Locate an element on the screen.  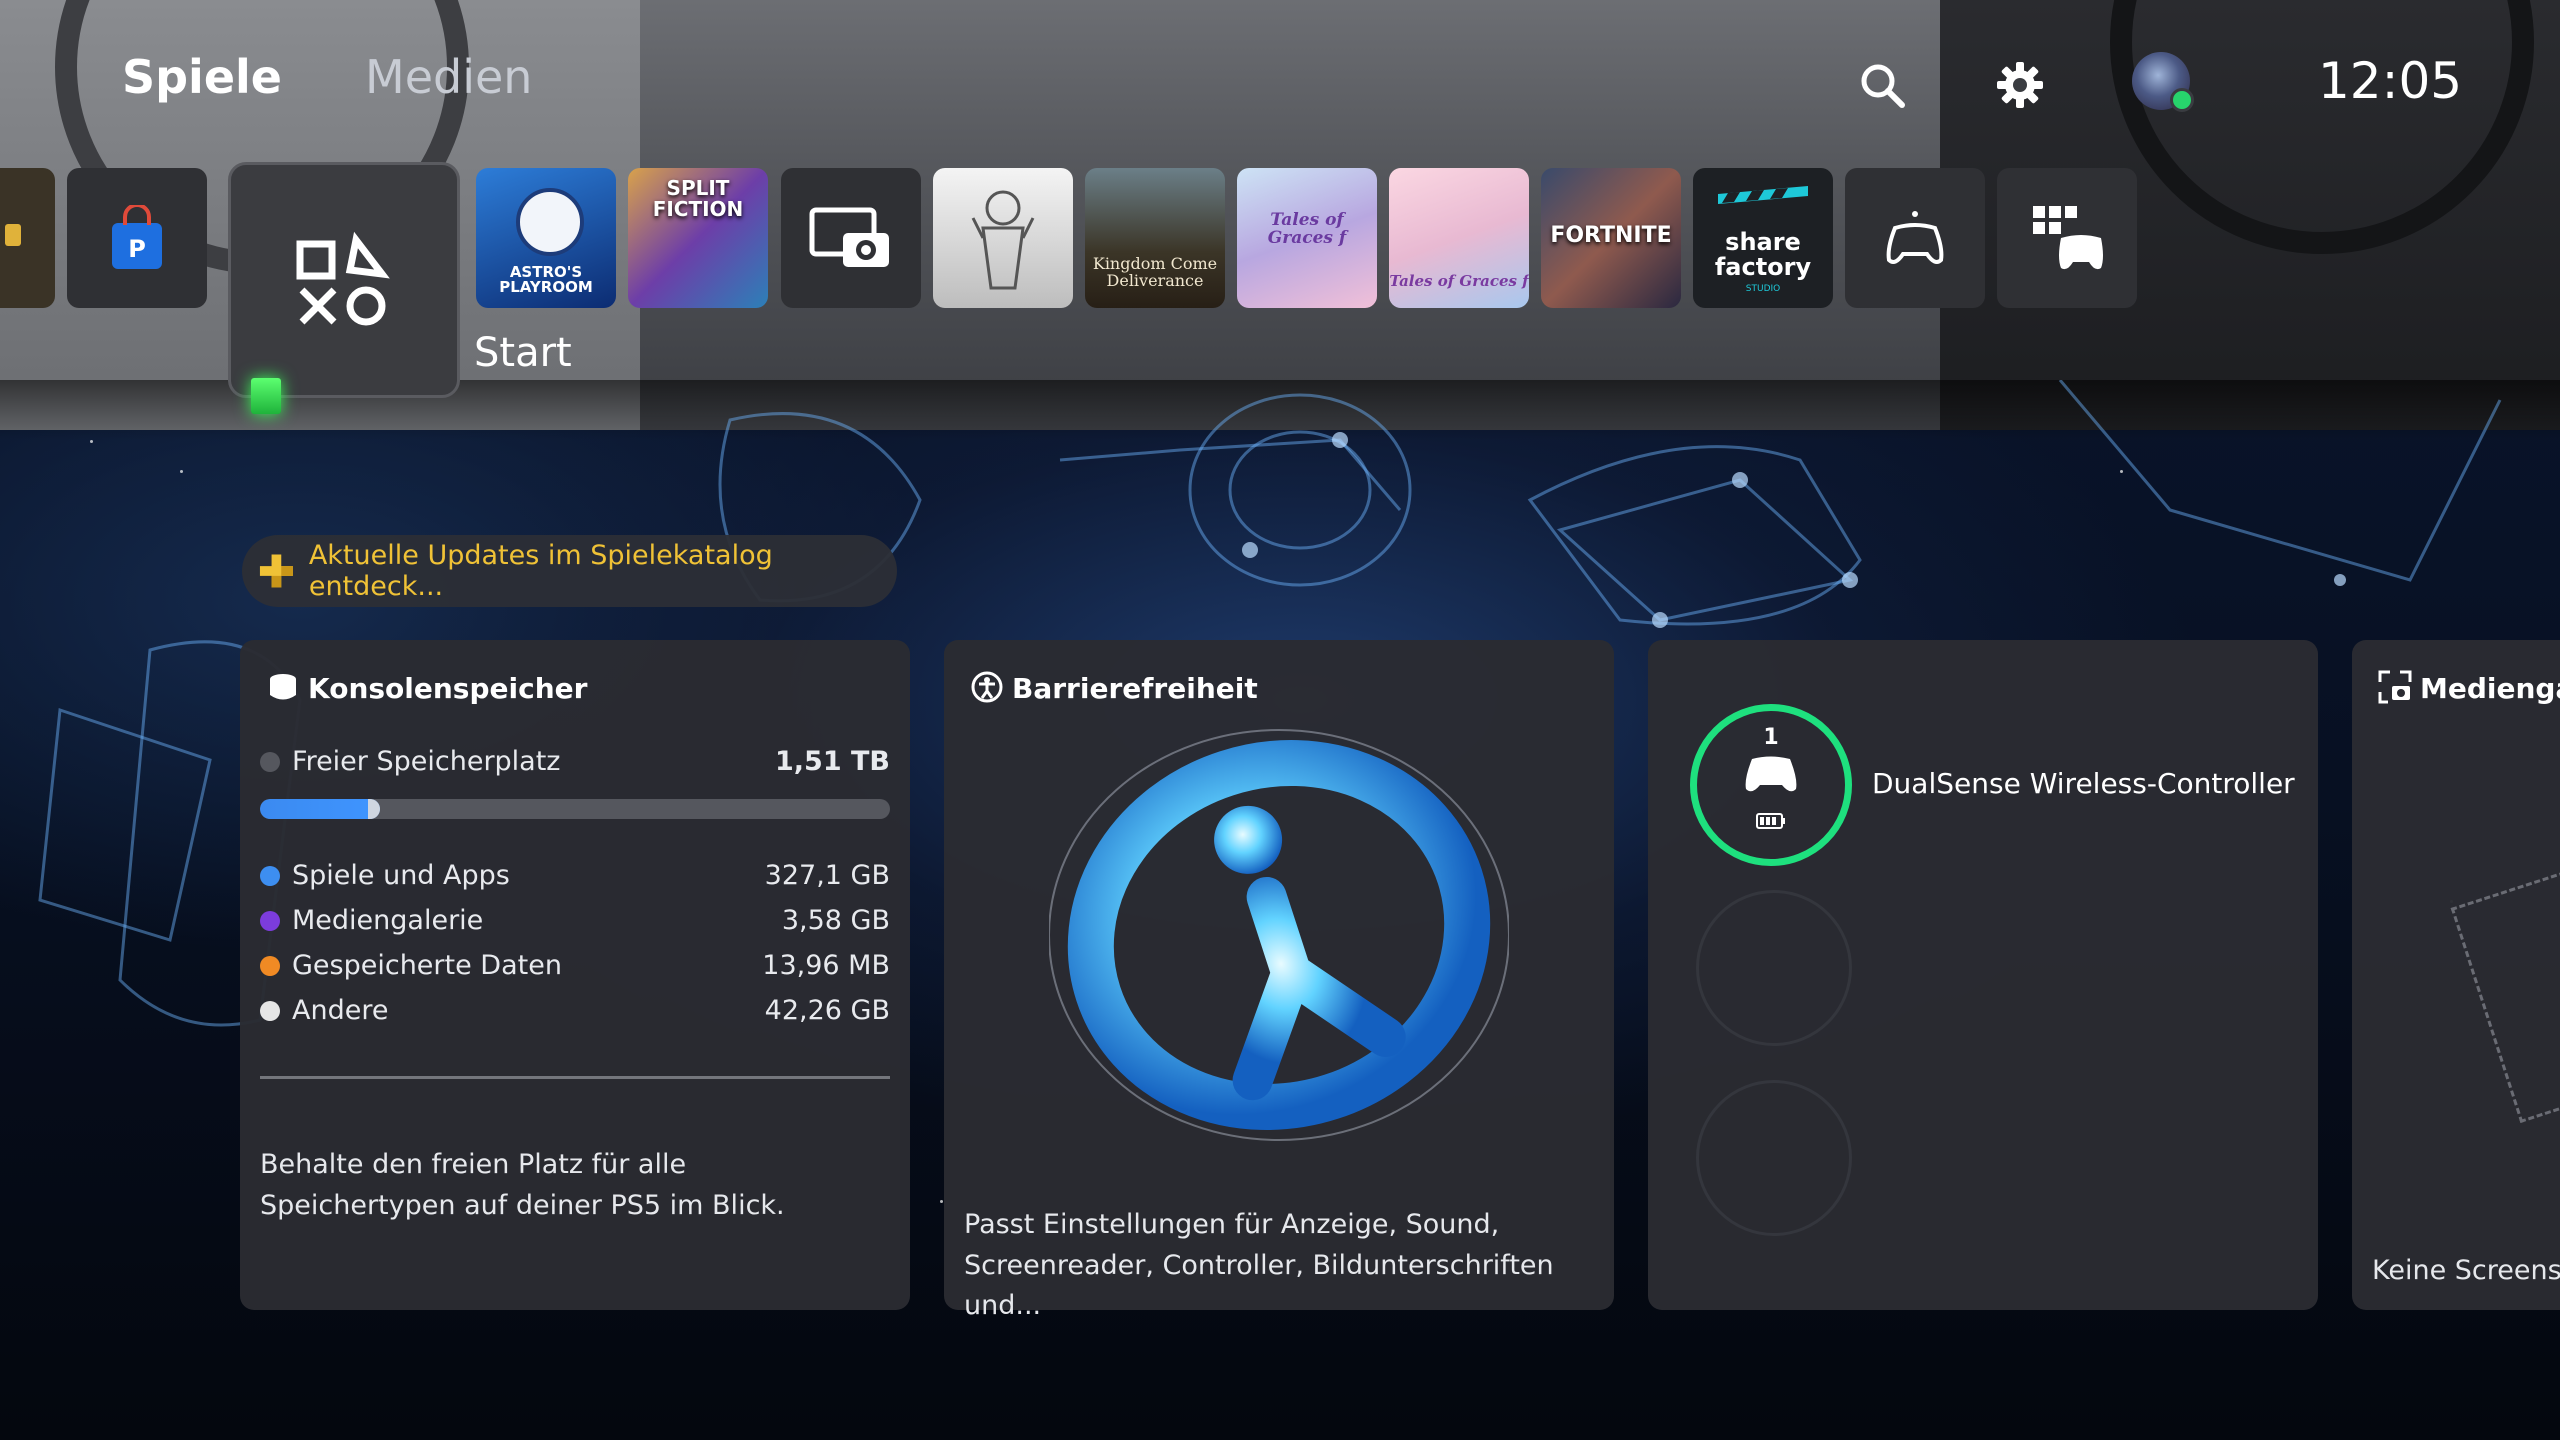
controller-card: 1 DualSense Wireless-Controller is located at coordinates (1983, 975).